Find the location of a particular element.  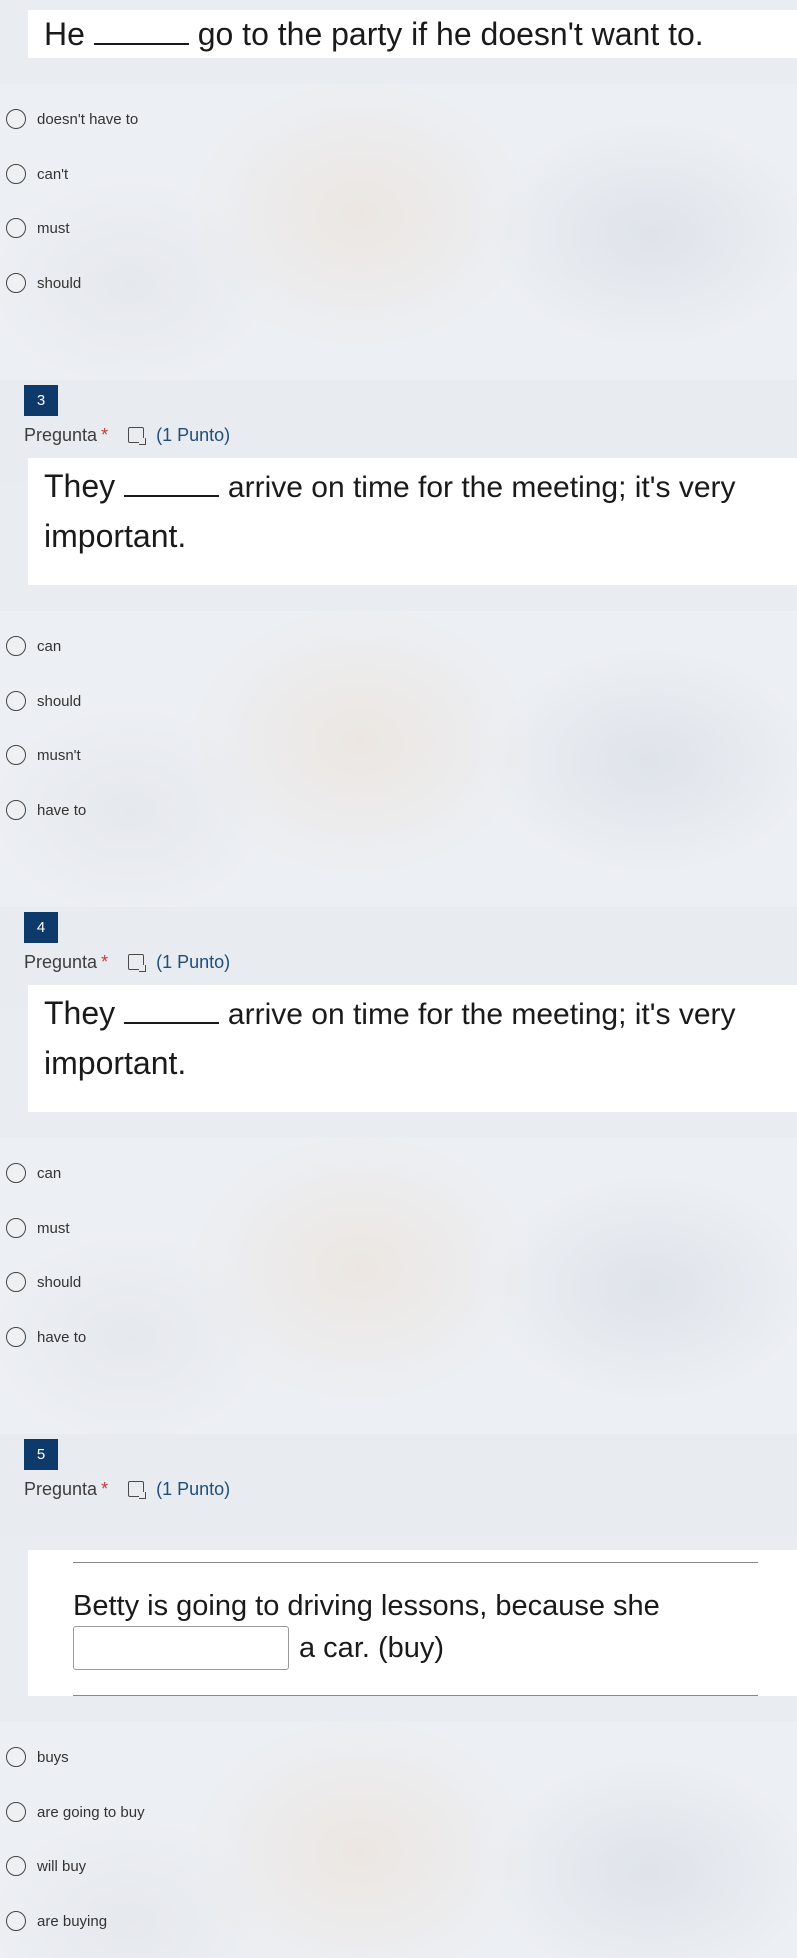

question-4-option-2: must is located at coordinates (38, 1228).